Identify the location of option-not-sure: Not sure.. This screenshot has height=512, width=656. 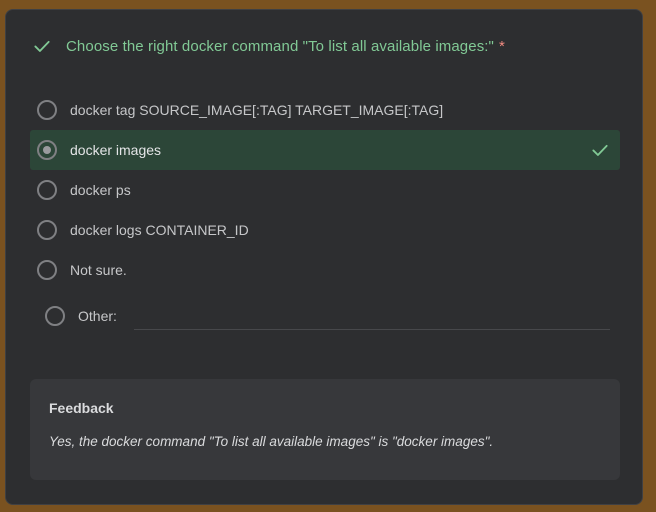
(325, 270).